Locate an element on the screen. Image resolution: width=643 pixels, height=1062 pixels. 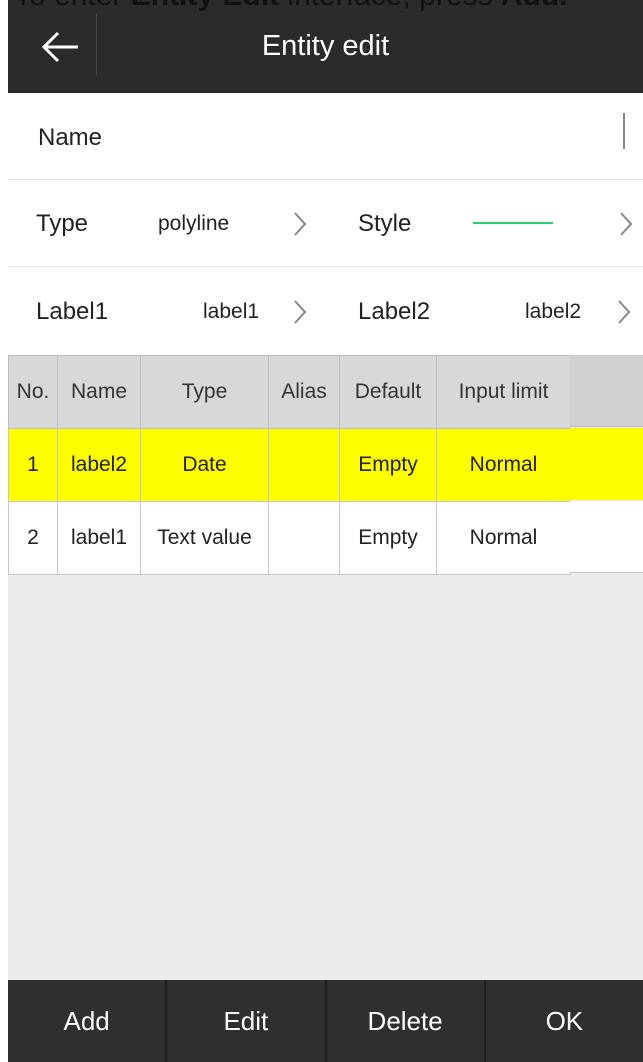
cell-no: 1 is located at coordinates (33, 465).